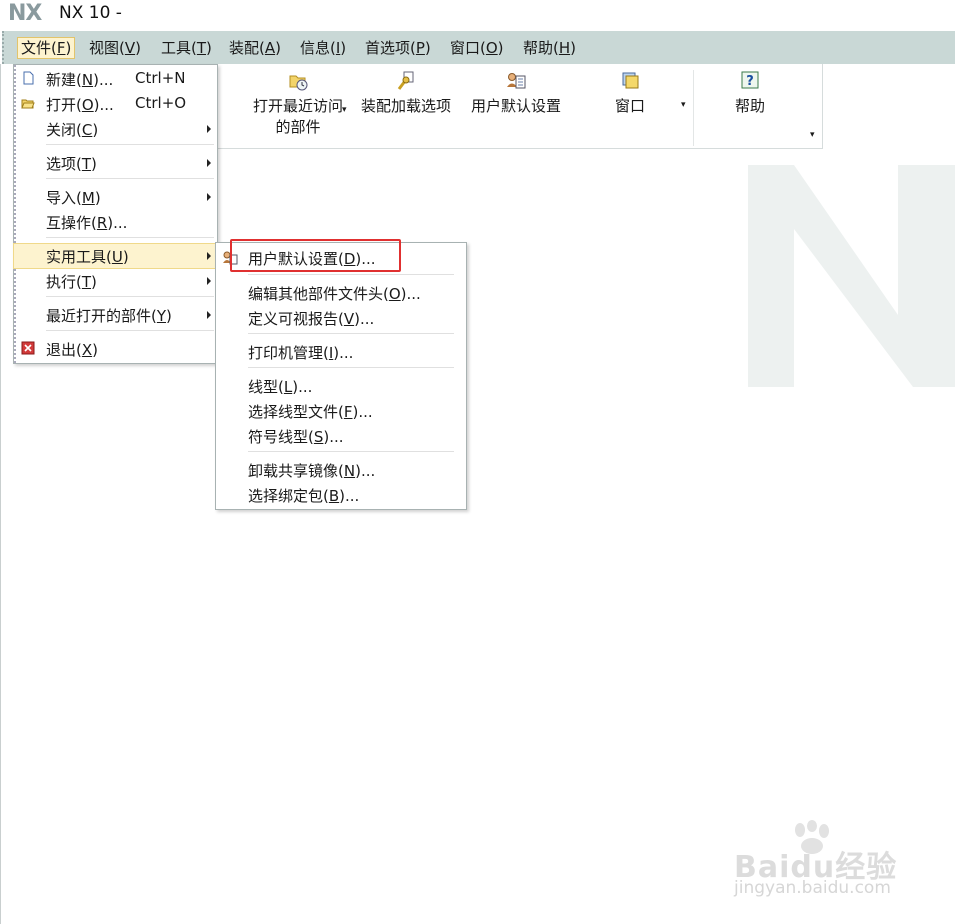 The width and height of the screenshot is (955, 924). I want to click on menu-info: 信息(I), so click(323, 48).